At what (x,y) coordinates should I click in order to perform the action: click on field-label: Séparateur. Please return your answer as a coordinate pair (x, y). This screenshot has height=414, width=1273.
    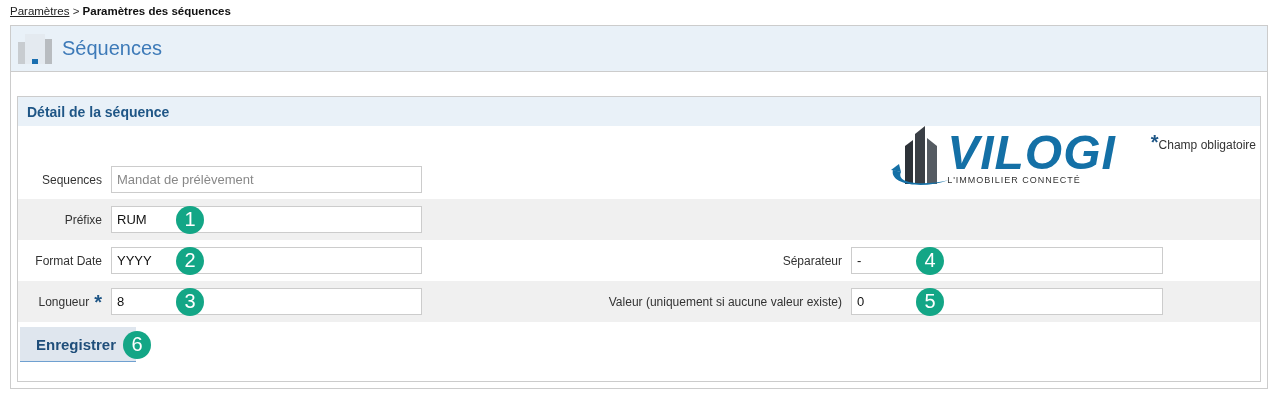
    Looking at the image, I should click on (812, 260).